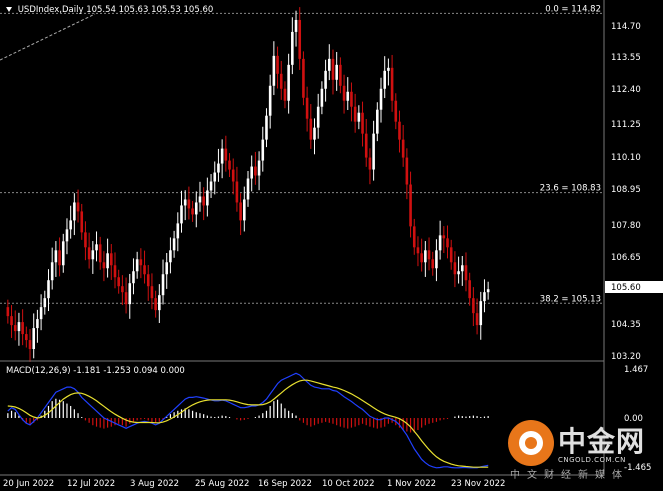 The image size is (663, 491). I want to click on price-tick: 111.25, so click(626, 125).